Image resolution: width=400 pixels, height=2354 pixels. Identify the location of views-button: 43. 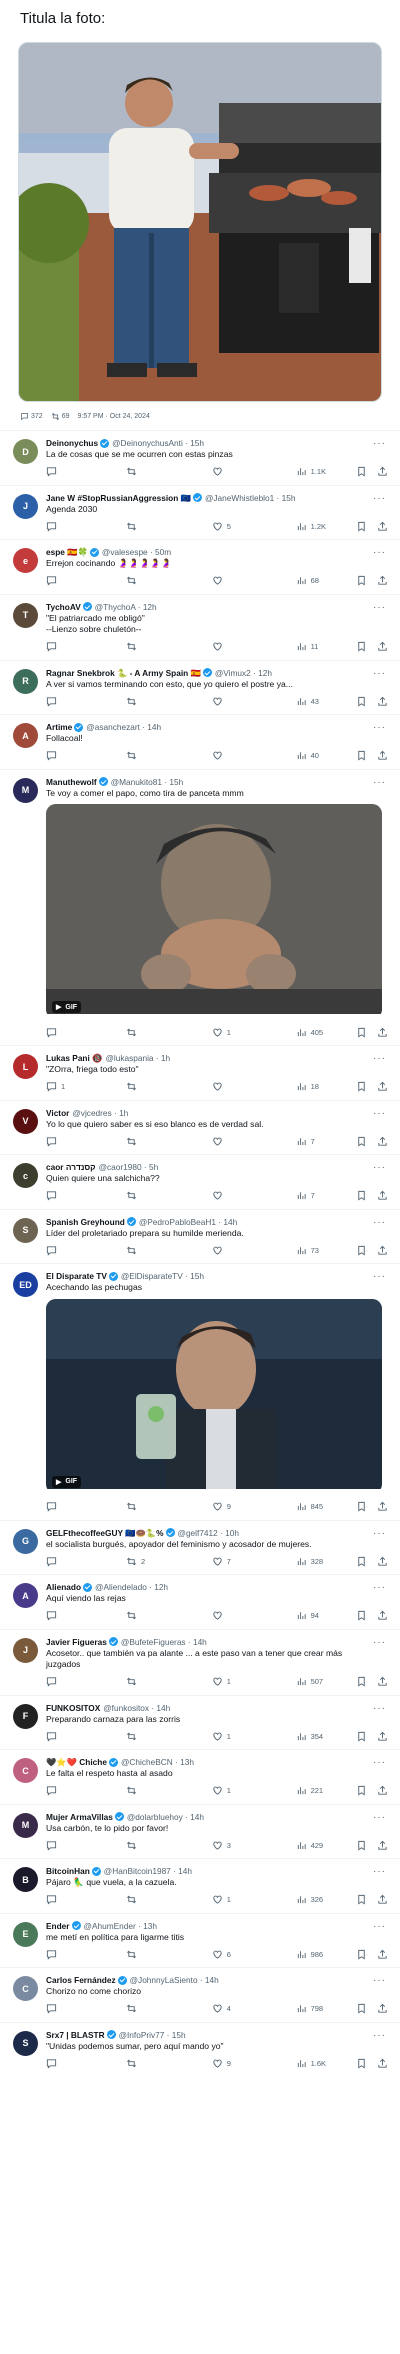
(326, 701).